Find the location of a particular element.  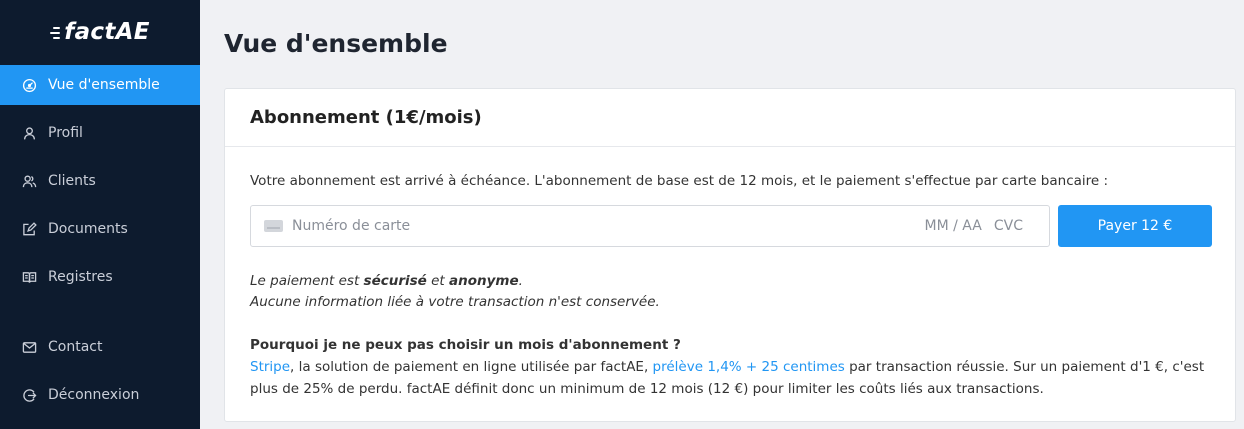

sidebar-item-documents: Documents is located at coordinates (100, 229).